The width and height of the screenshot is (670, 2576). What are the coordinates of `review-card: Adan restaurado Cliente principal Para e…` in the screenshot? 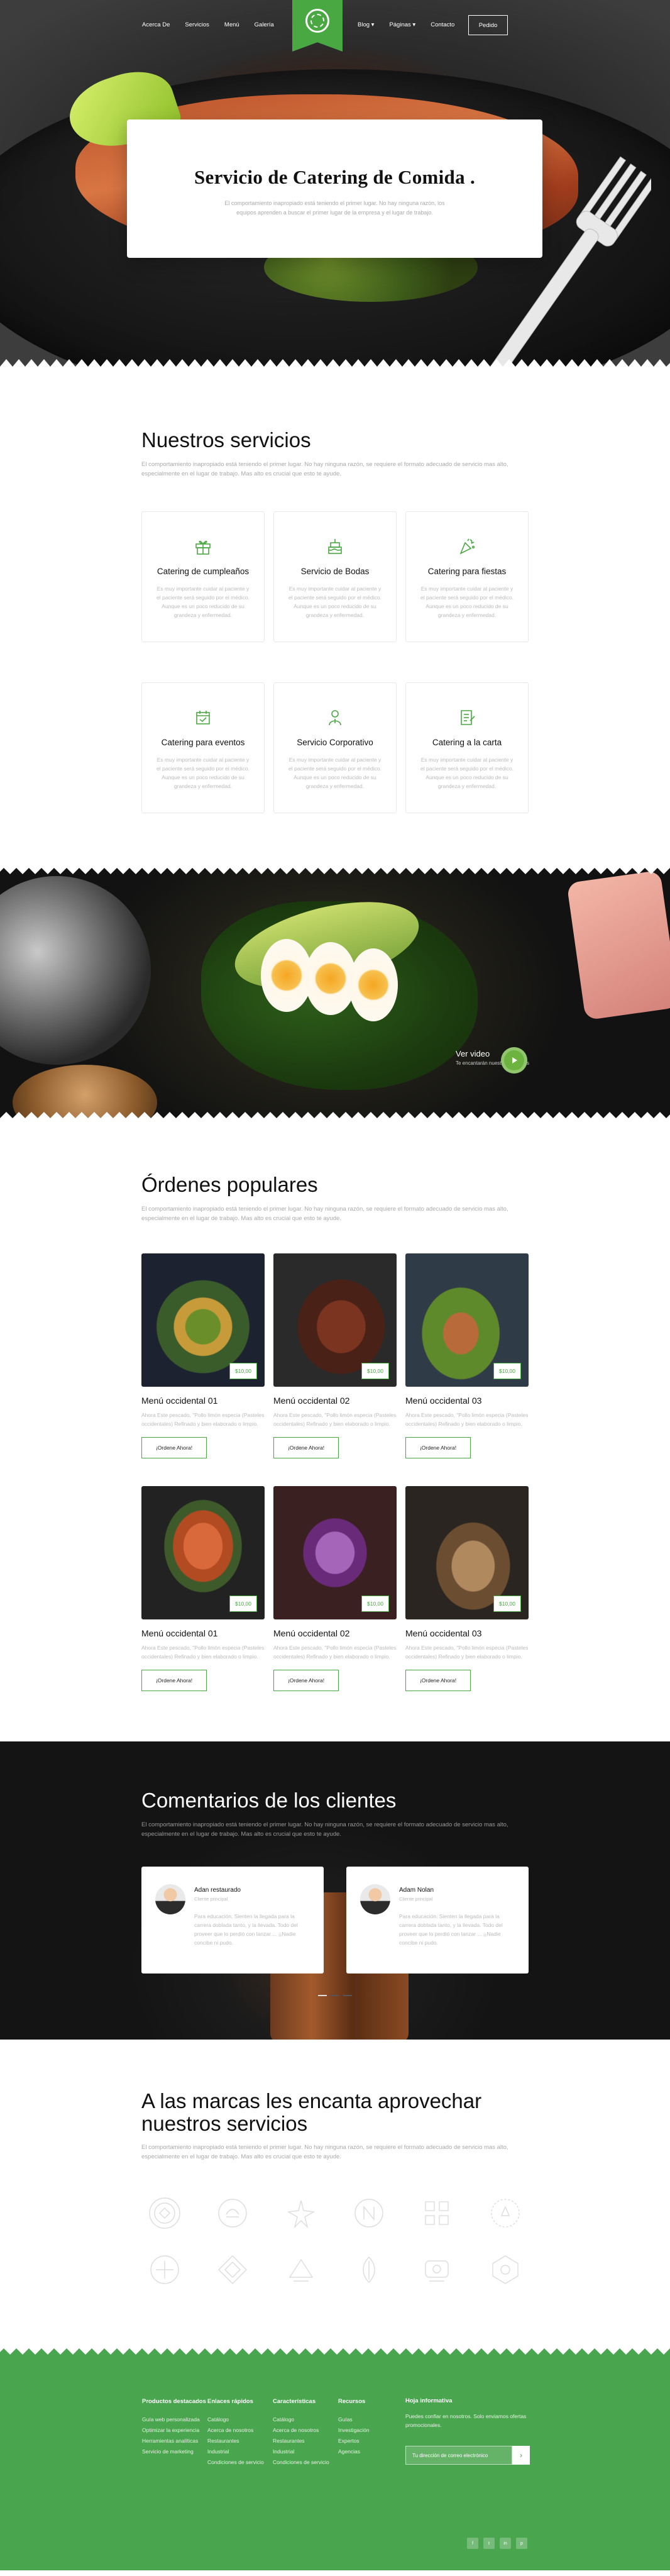 It's located at (233, 1920).